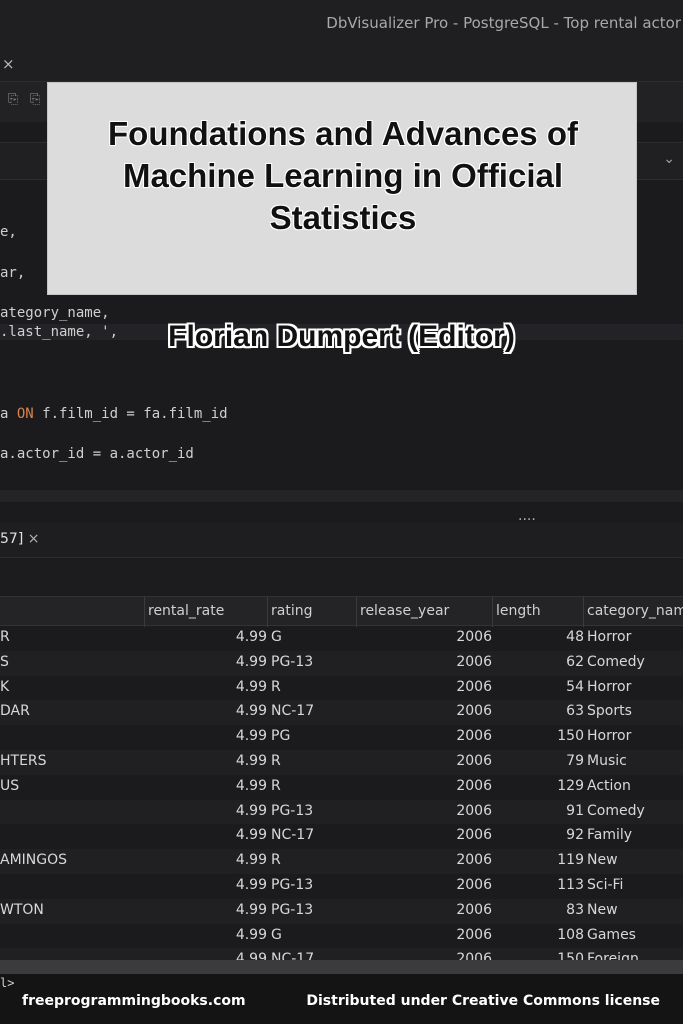 Image resolution: width=683 pixels, height=1024 pixels. I want to click on cell-length: 91, so click(540, 811).